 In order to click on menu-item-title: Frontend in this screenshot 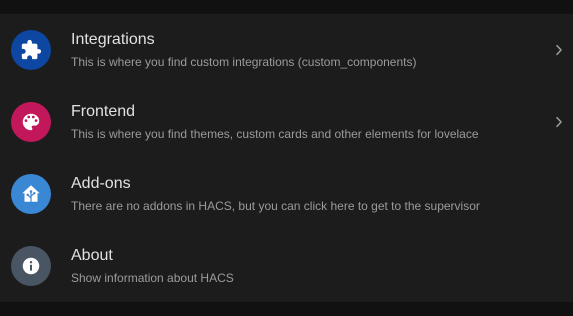, I will do `click(103, 111)`.